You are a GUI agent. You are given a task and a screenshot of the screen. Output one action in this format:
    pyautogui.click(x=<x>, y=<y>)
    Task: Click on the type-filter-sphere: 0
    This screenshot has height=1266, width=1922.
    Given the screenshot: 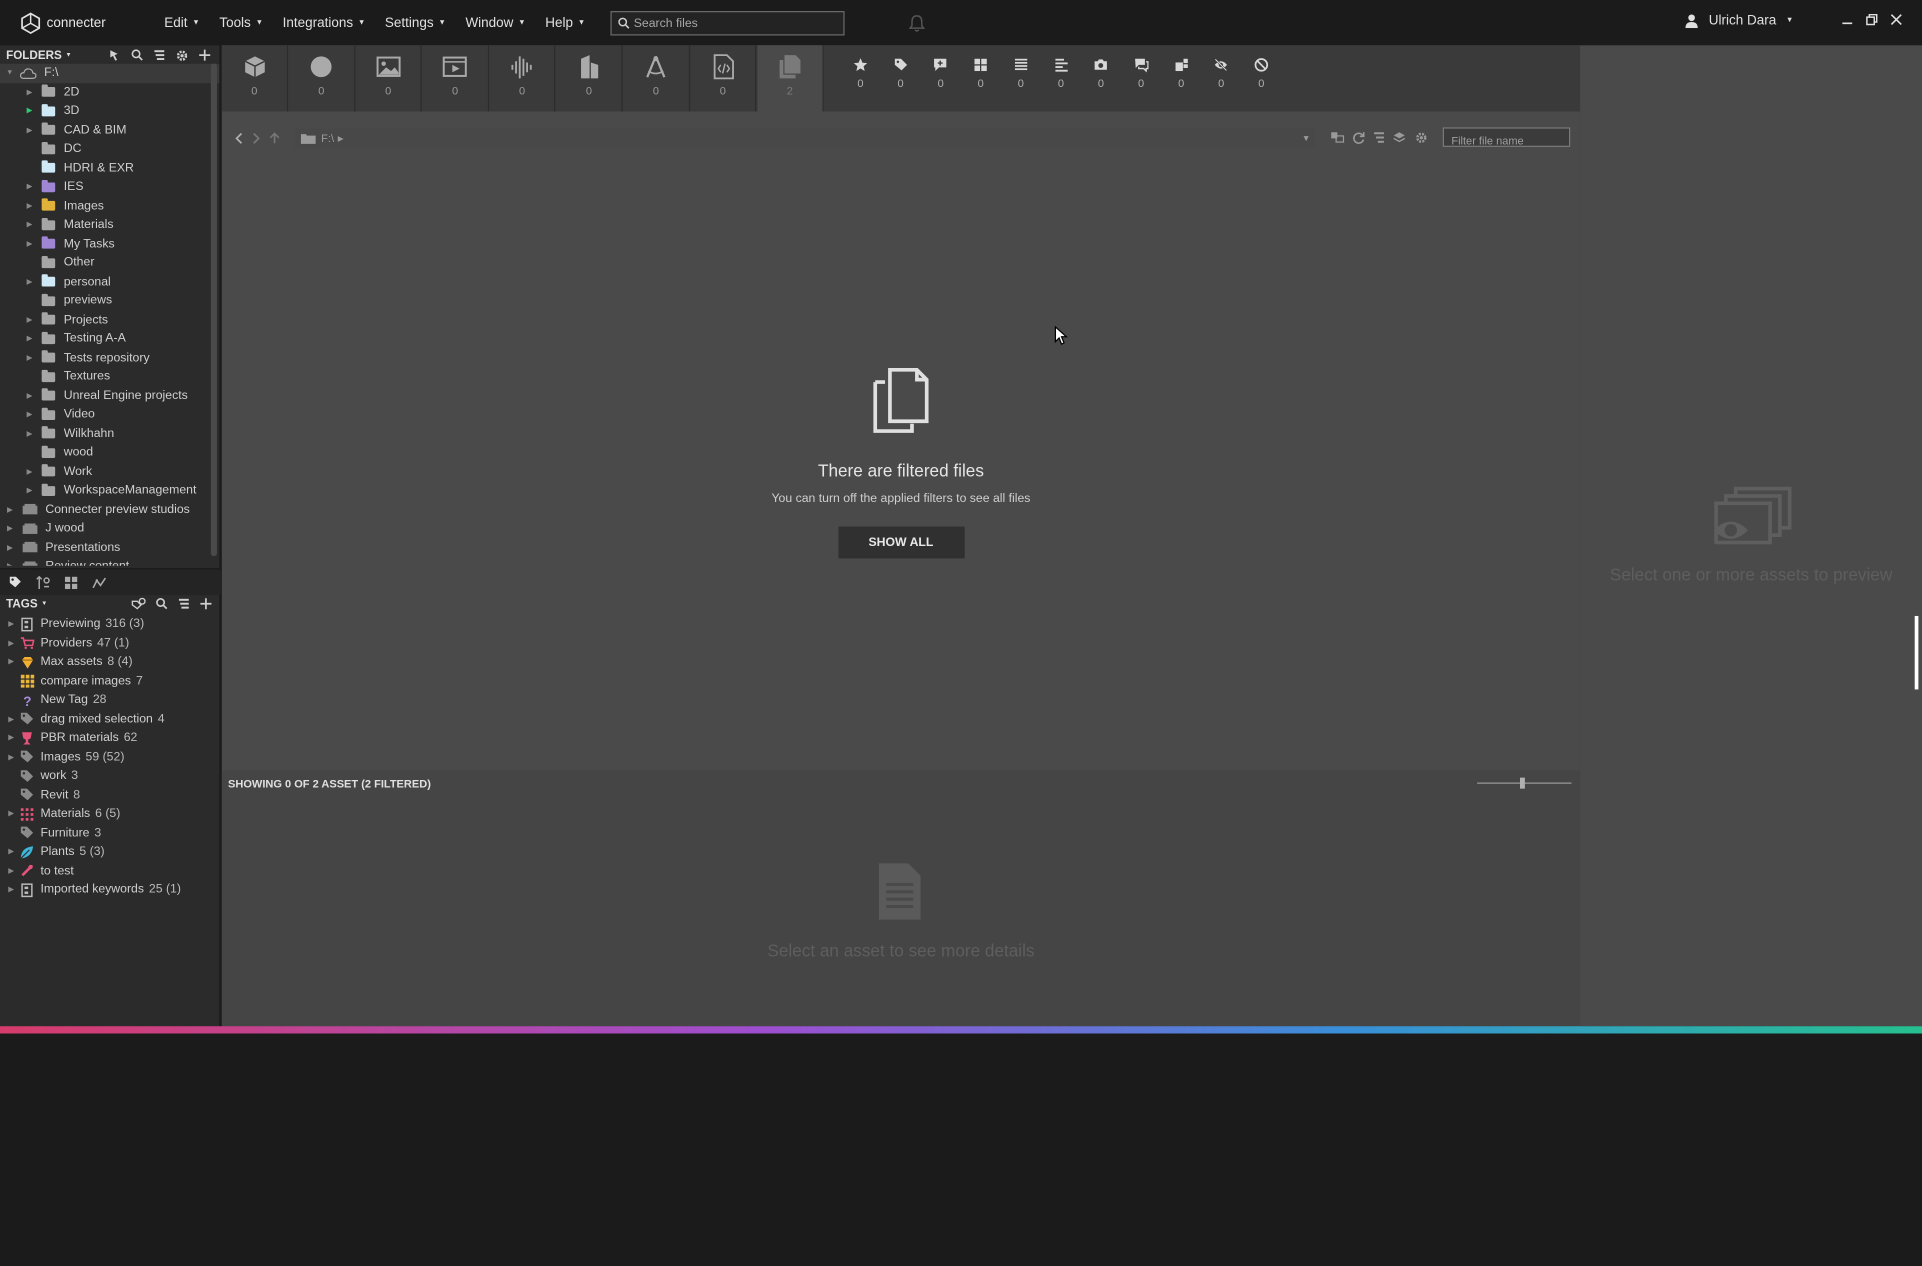 What is the action you would take?
    pyautogui.click(x=322, y=78)
    